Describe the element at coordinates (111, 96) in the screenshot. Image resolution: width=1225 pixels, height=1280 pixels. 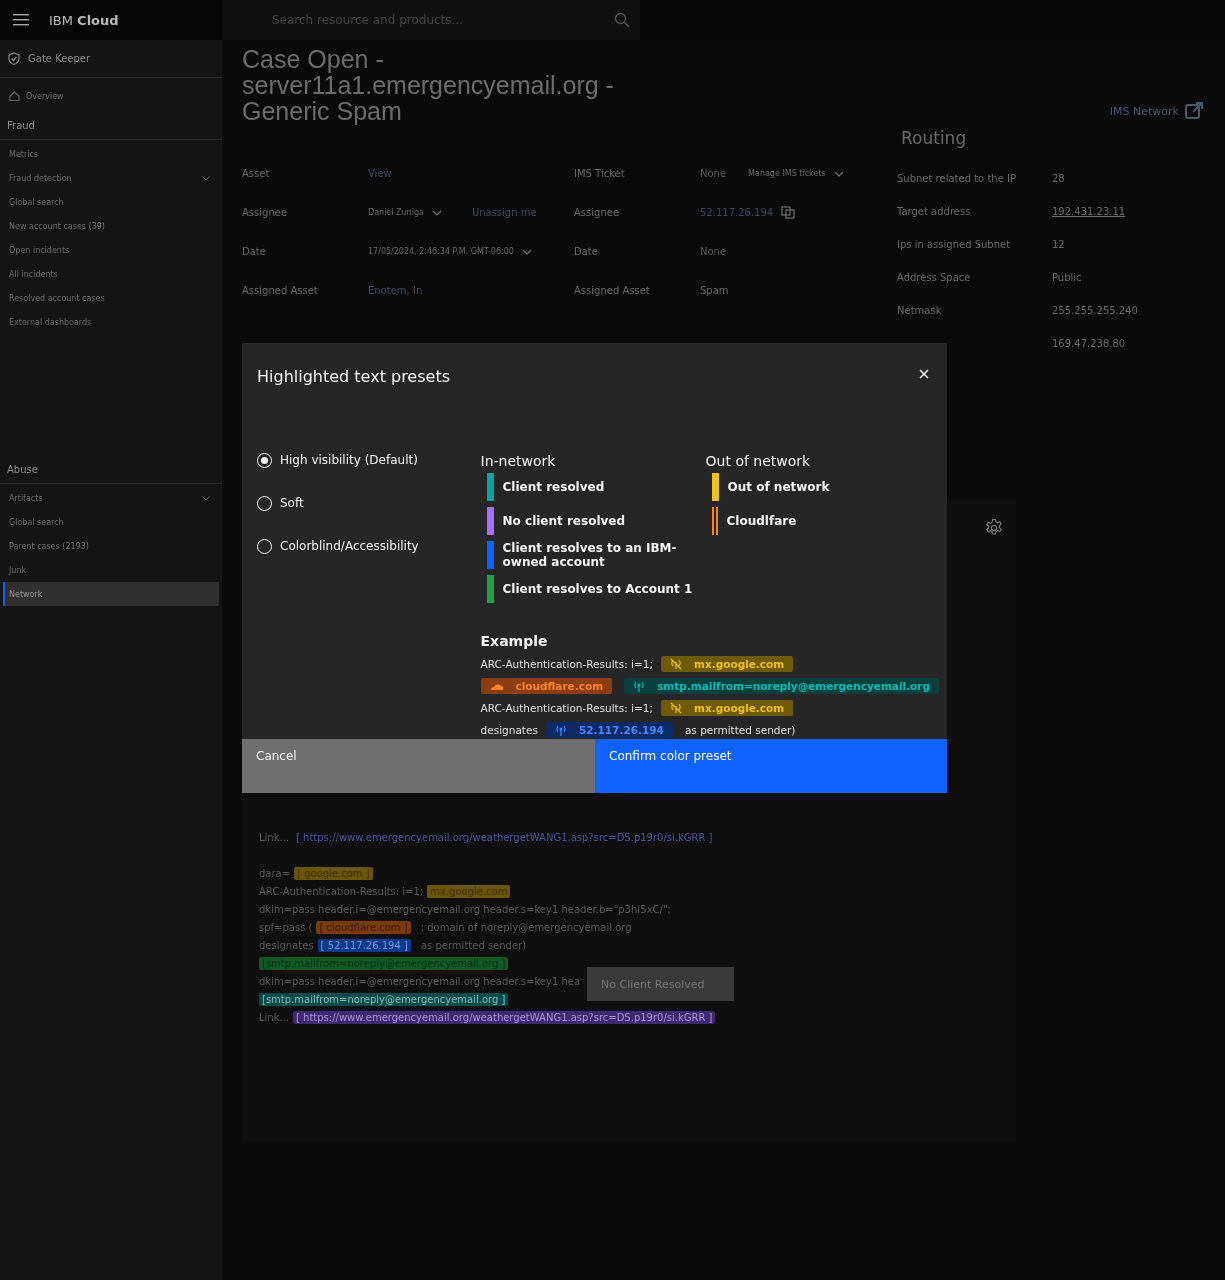
I see `sidebar-item: Overview` at that location.